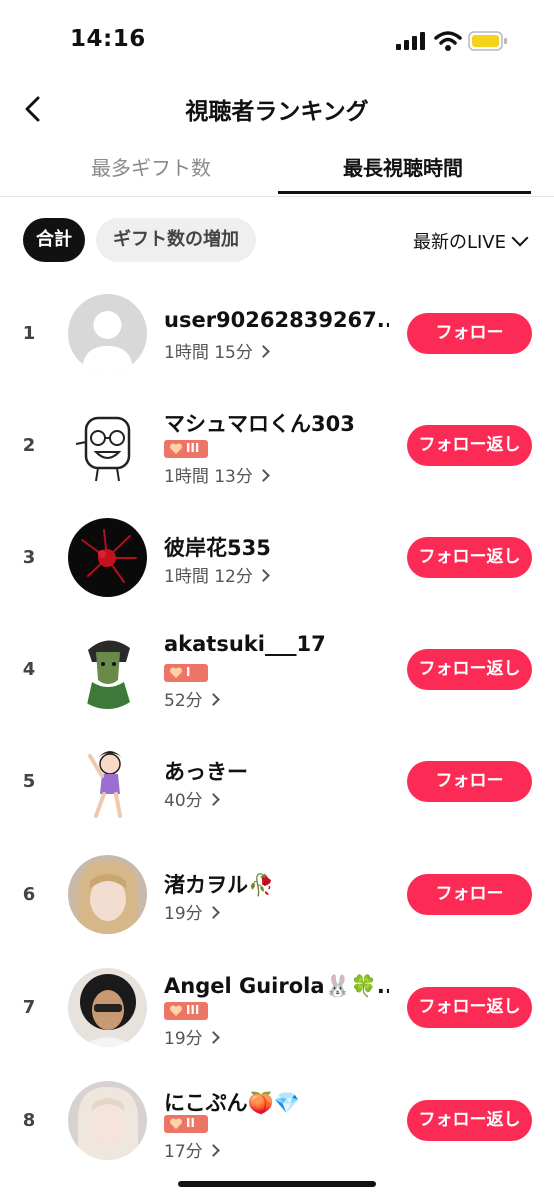 The height and width of the screenshot is (1200, 554). I want to click on watch-duration: 1時間 12分, so click(217, 574).